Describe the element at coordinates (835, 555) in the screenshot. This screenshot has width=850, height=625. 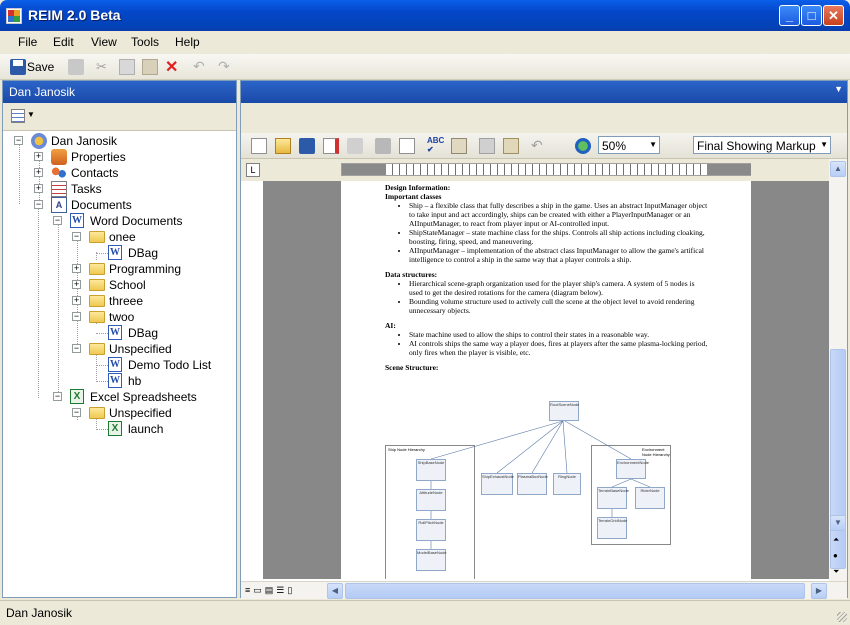
I see `select-browse-object-icon: ●` at that location.